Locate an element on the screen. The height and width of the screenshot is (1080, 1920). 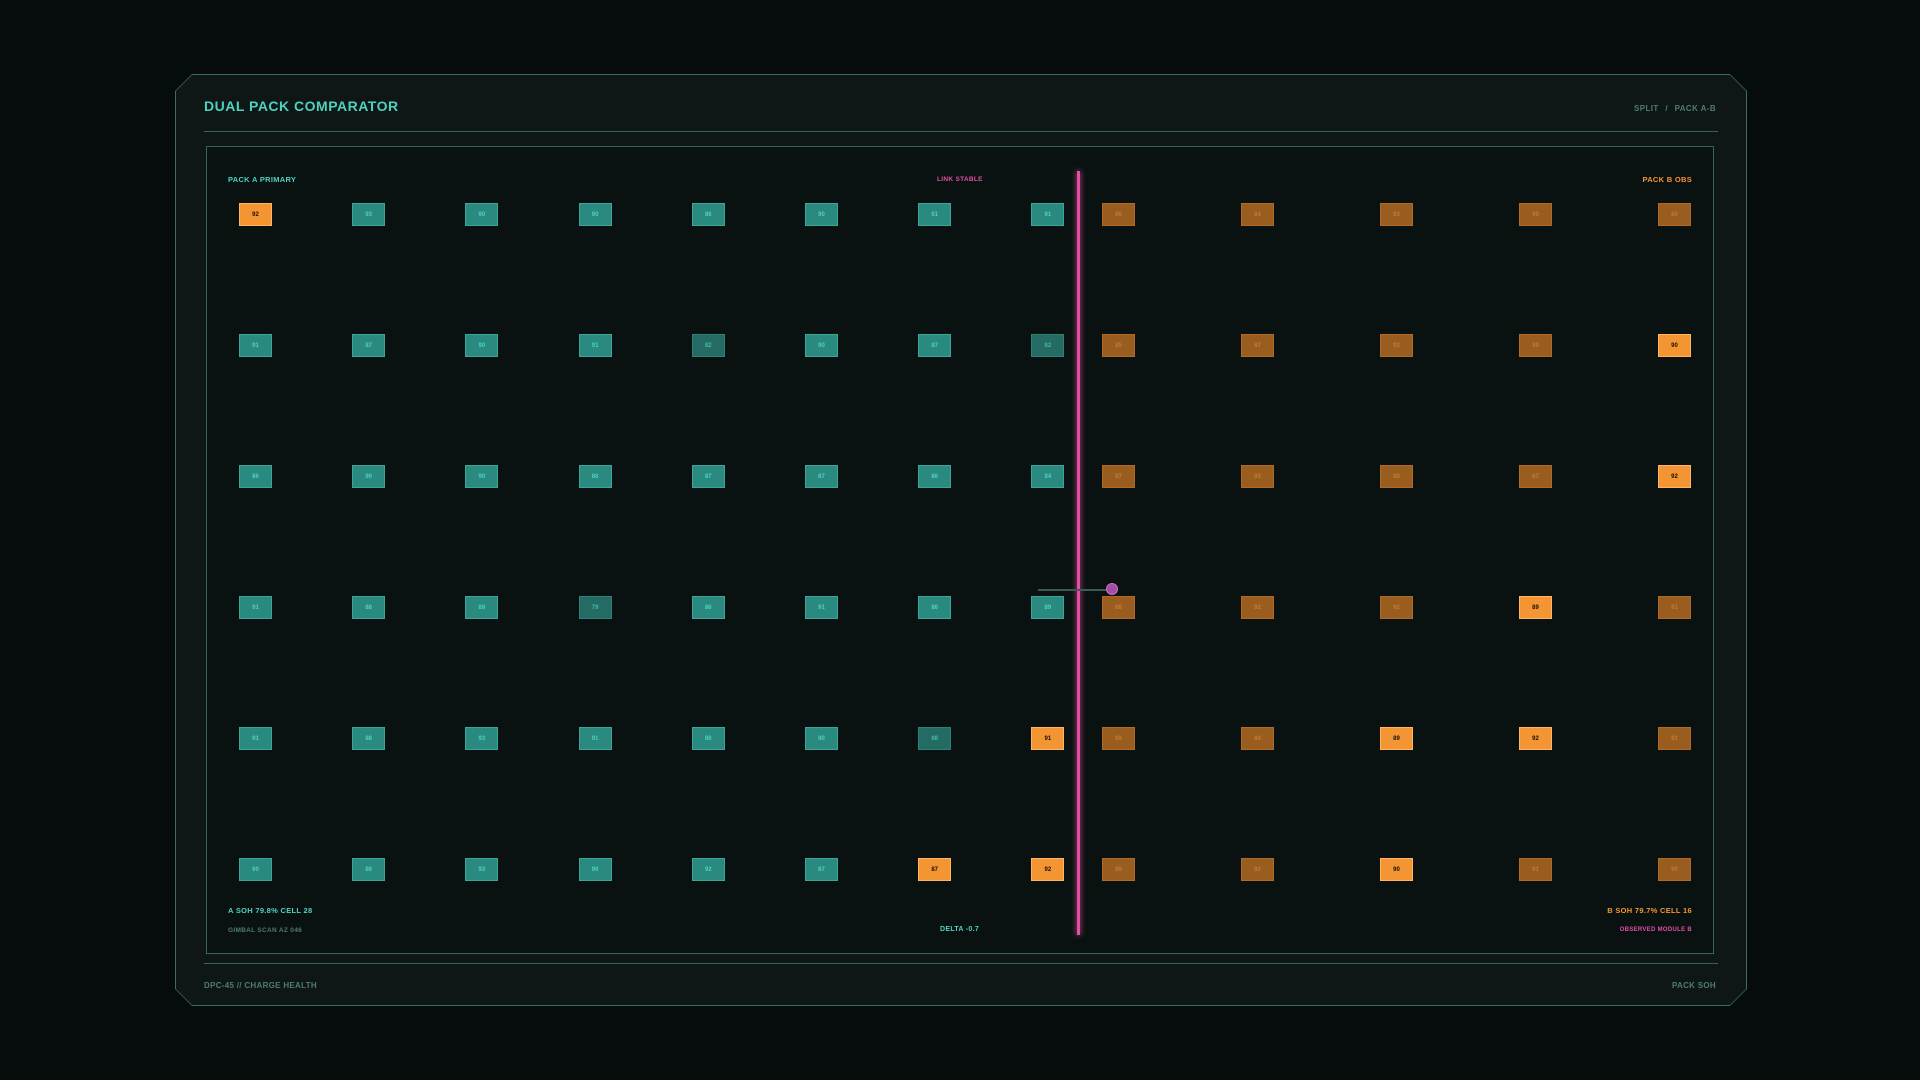
link-status: LINK STABLE is located at coordinates (960, 179).